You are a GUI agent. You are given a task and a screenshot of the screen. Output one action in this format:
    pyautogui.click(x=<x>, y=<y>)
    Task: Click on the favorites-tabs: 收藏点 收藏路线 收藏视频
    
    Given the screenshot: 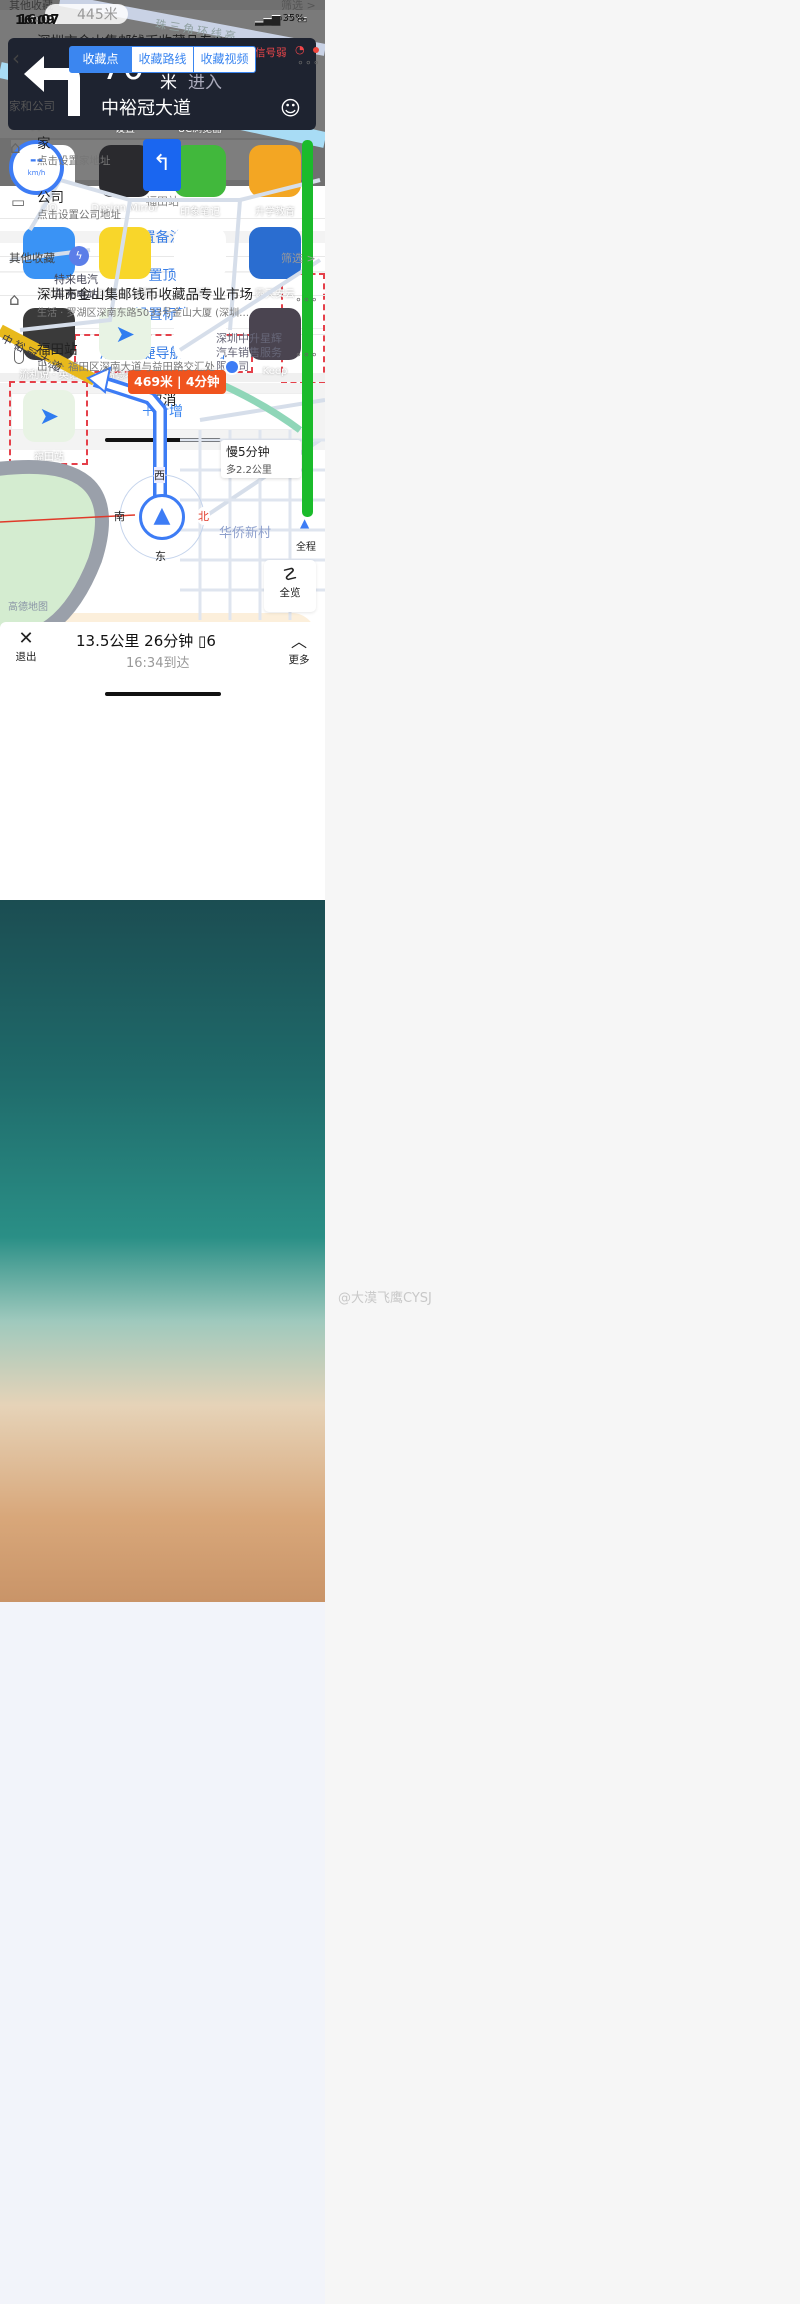 What is the action you would take?
    pyautogui.click(x=162, y=59)
    